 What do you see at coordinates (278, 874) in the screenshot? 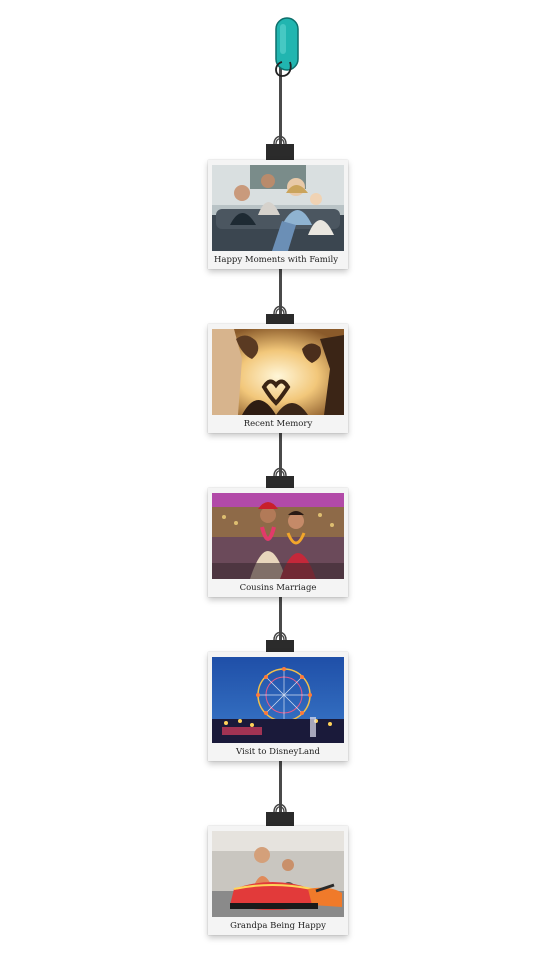
I see `bumper-car-photo` at bounding box center [278, 874].